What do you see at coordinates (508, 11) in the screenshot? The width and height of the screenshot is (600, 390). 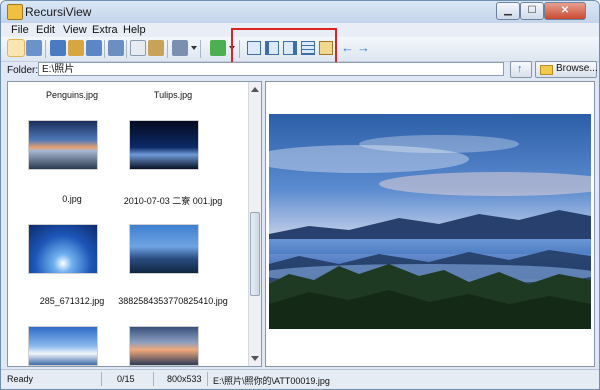 I see `minimize-button: ▁` at bounding box center [508, 11].